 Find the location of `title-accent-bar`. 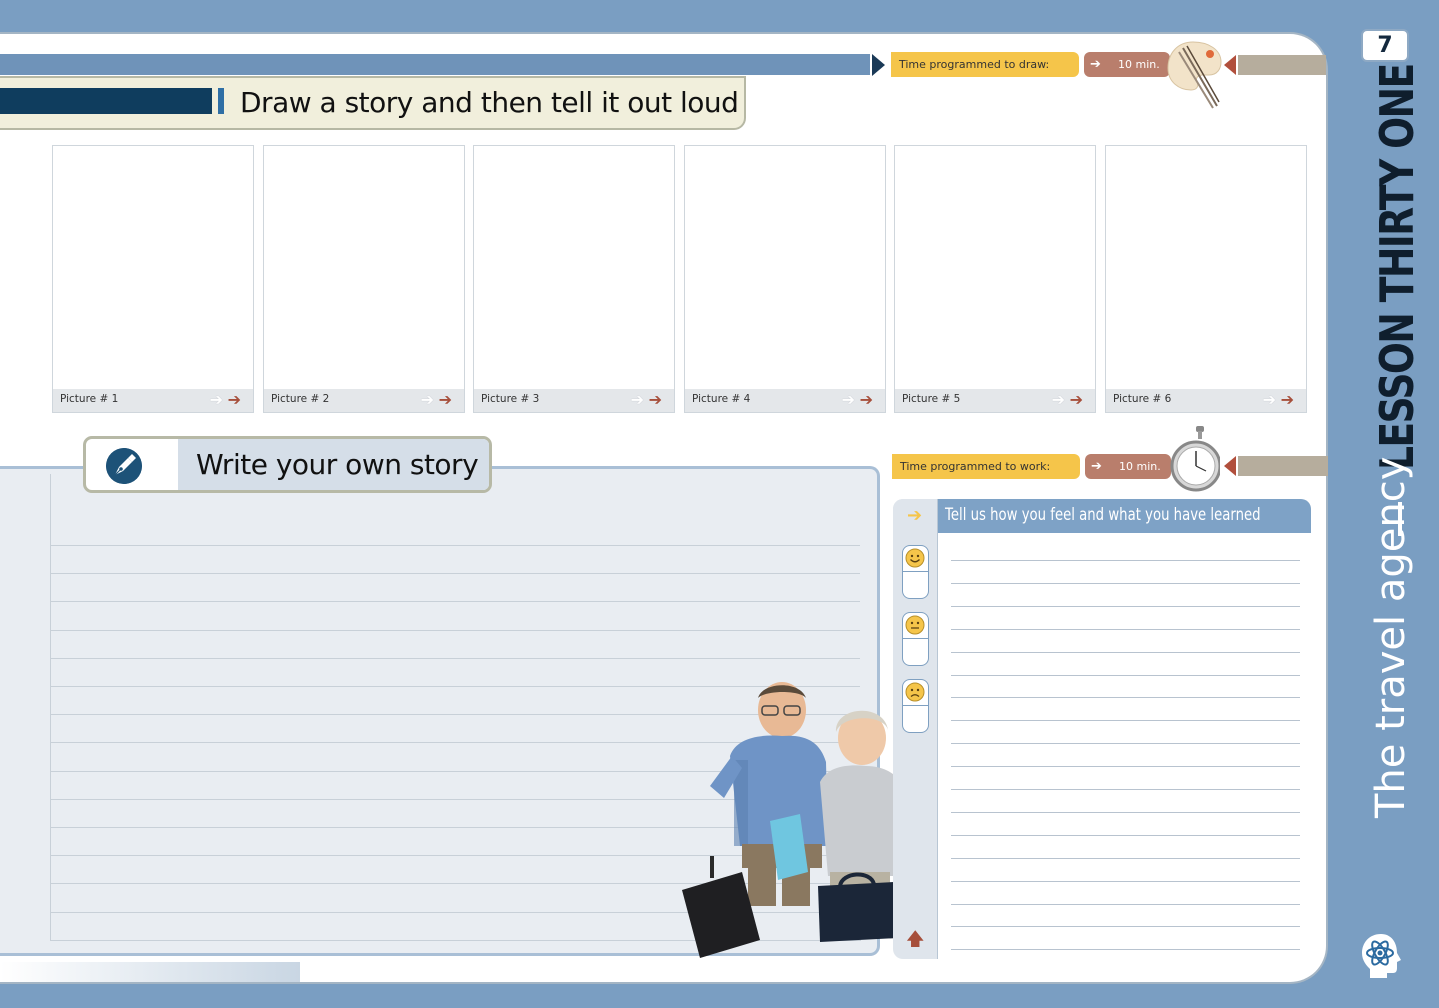

title-accent-bar is located at coordinates (106, 101).